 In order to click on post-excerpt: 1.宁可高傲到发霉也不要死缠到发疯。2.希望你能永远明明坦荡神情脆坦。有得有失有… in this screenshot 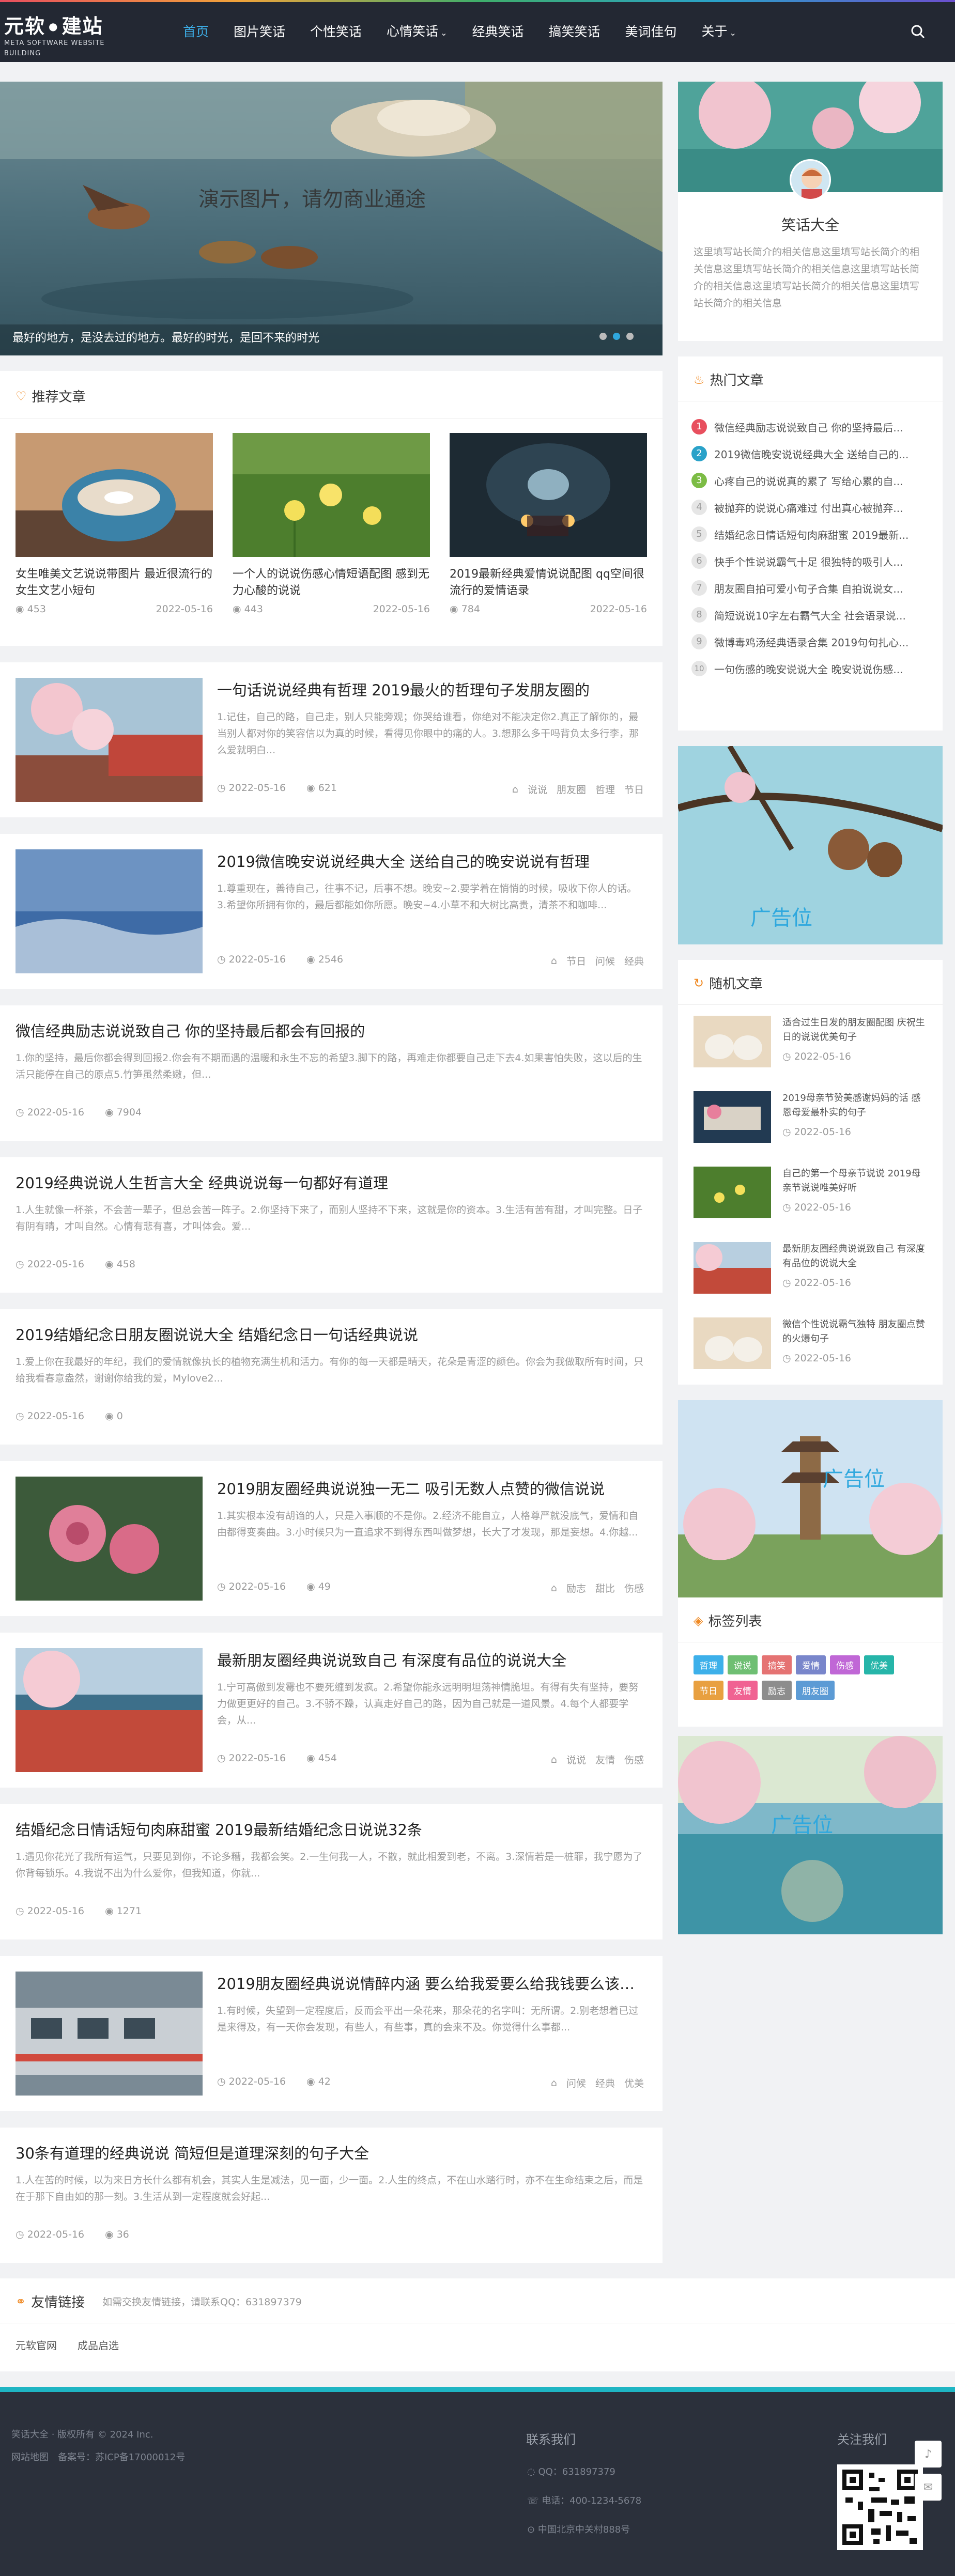, I will do `click(428, 1704)`.